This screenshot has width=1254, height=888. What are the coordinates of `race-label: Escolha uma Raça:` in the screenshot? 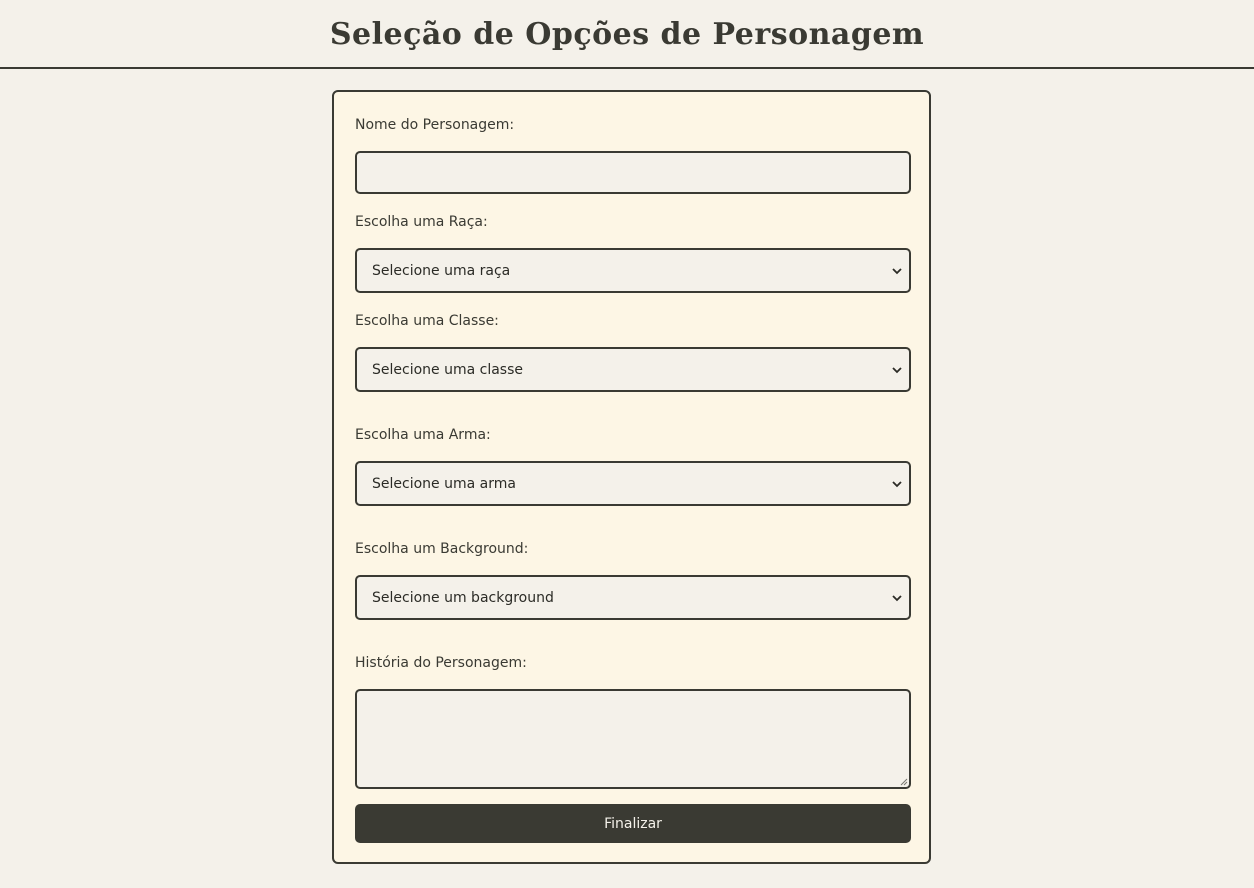 It's located at (421, 222).